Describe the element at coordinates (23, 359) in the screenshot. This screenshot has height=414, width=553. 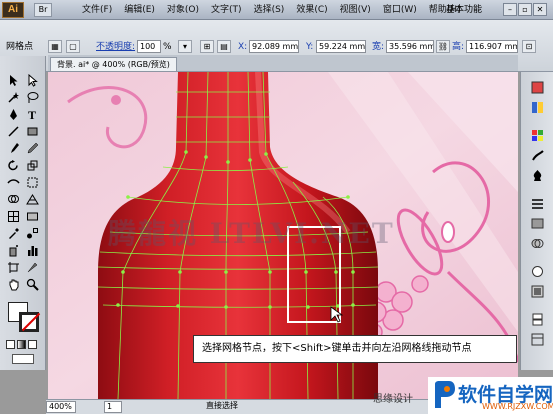
I see `screen-mode-icon` at that location.